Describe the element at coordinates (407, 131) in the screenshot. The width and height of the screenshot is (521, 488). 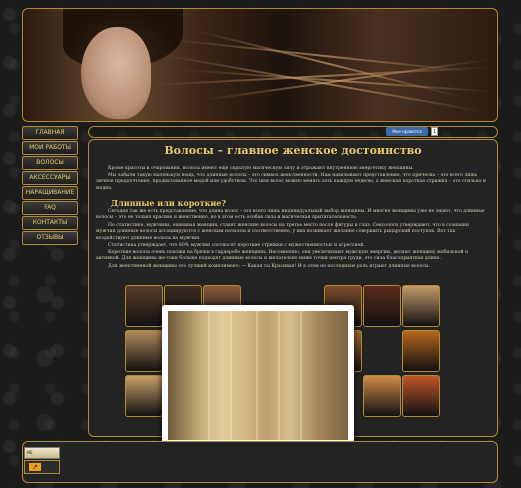
I see `like-button: Мне нравится` at that location.